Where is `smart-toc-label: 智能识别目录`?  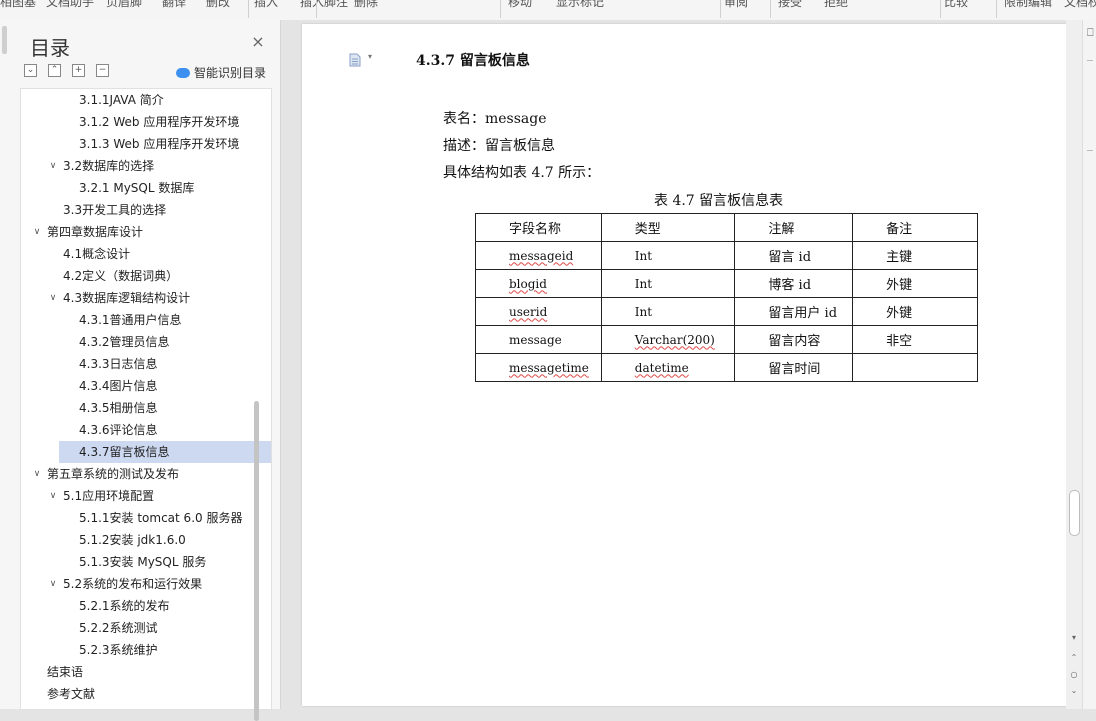 smart-toc-label: 智能识别目录 is located at coordinates (230, 73).